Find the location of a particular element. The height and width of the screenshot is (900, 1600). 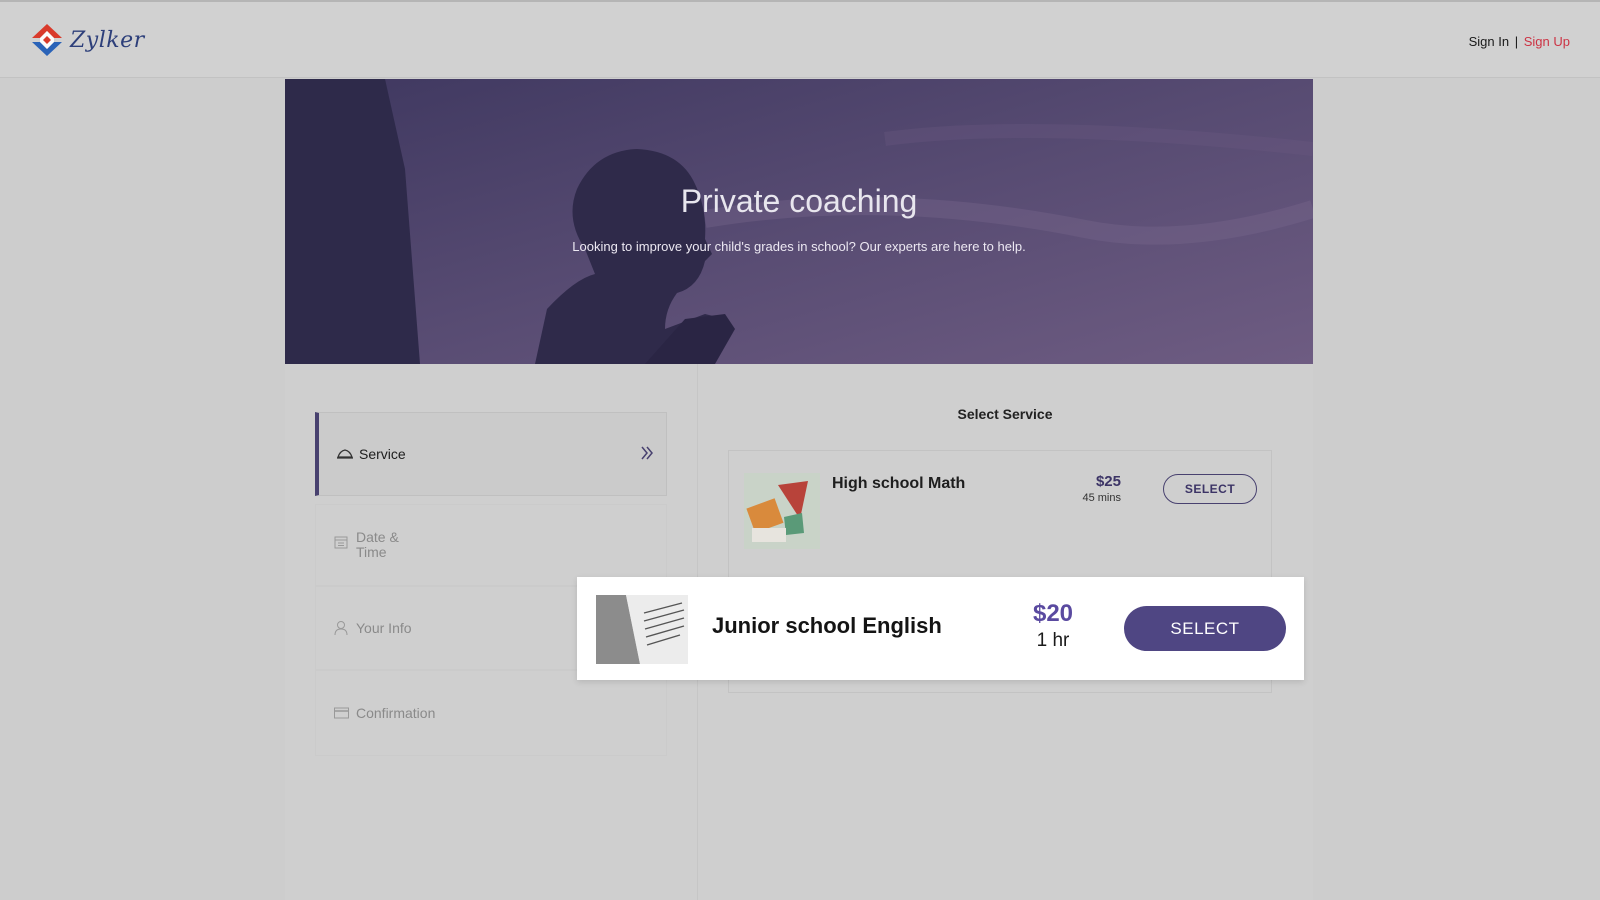

service-duration: 1 hr is located at coordinates (1053, 640).